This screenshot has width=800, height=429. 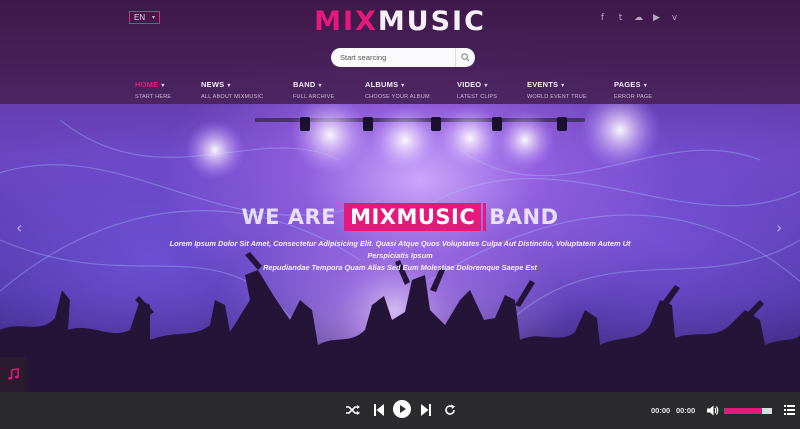 What do you see at coordinates (464, 57) in the screenshot?
I see `search-icon` at bounding box center [464, 57].